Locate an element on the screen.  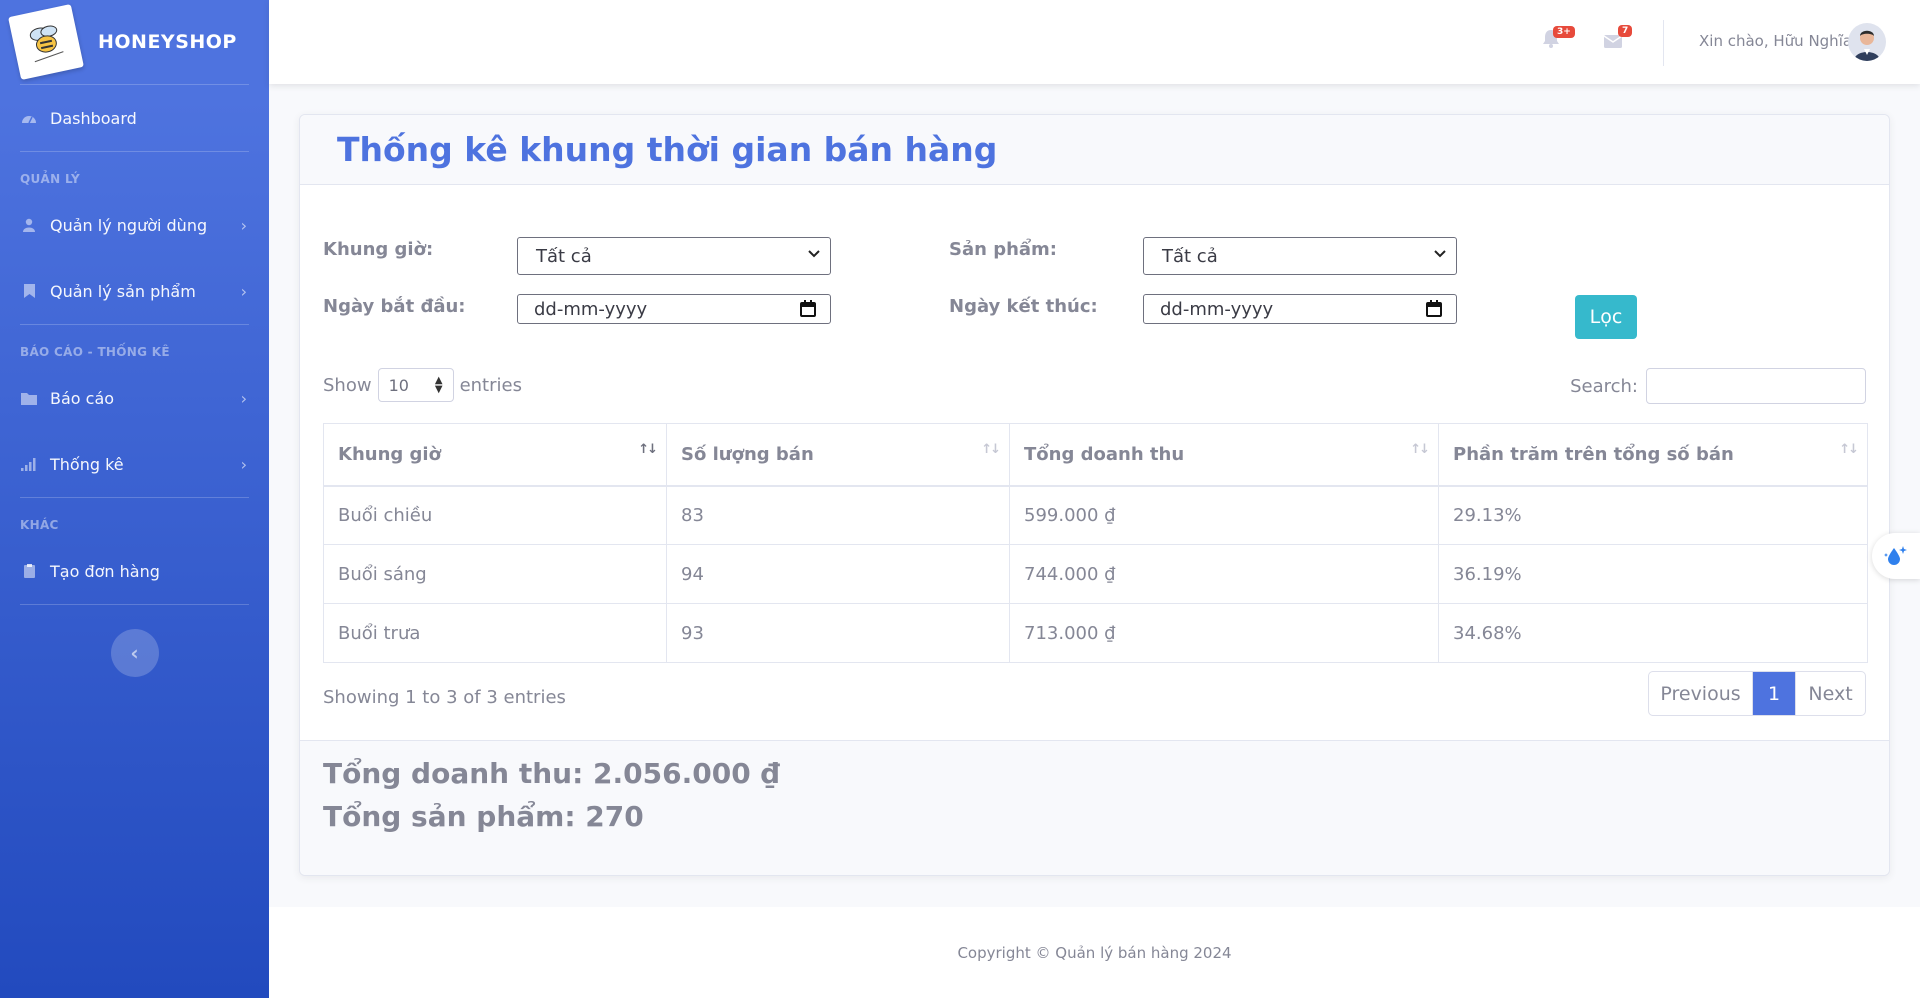
sidebar-item-stats: Thống kê › is located at coordinates (134, 464).